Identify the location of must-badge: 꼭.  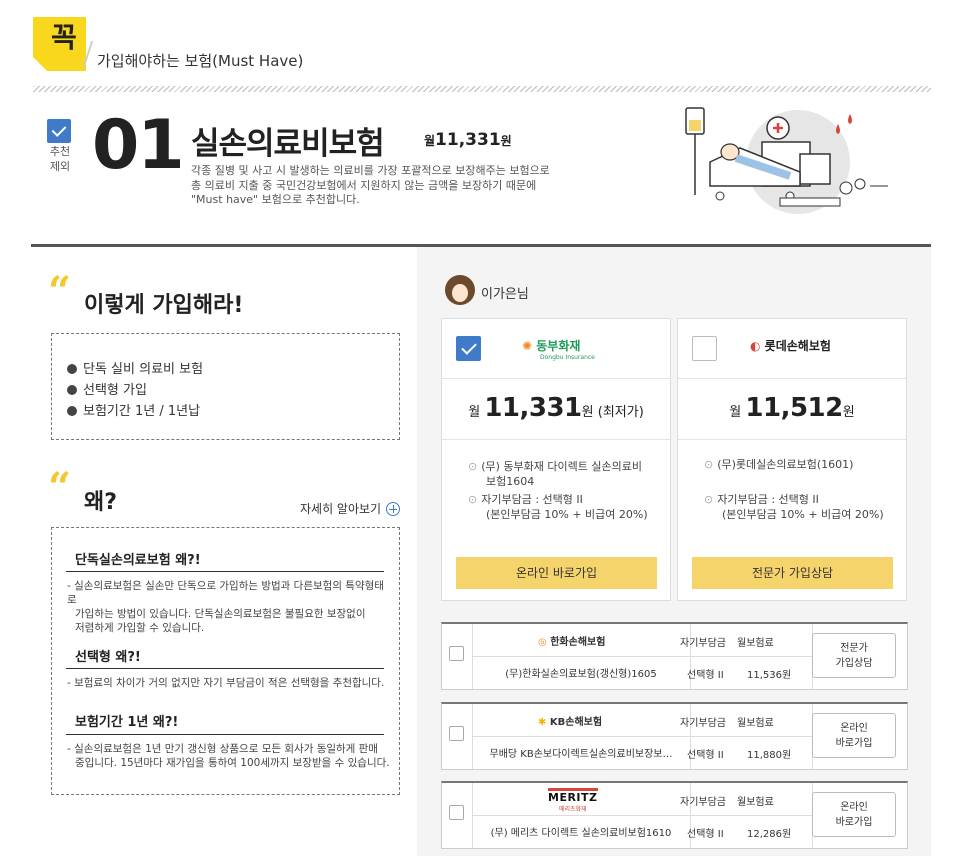
(59, 44).